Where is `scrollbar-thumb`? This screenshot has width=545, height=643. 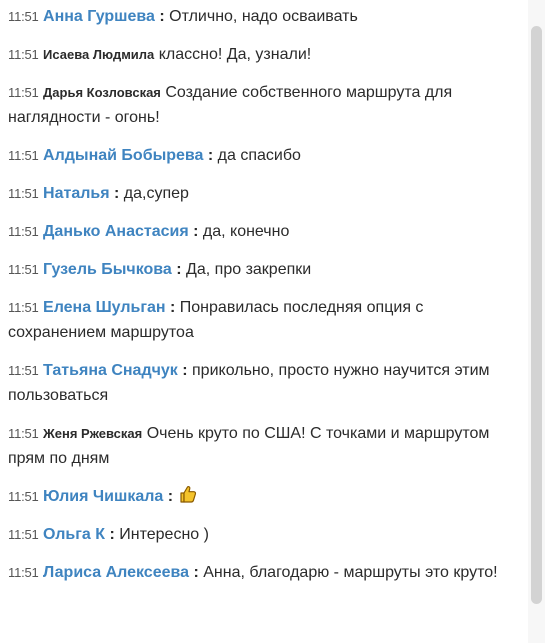 scrollbar-thumb is located at coordinates (536, 315).